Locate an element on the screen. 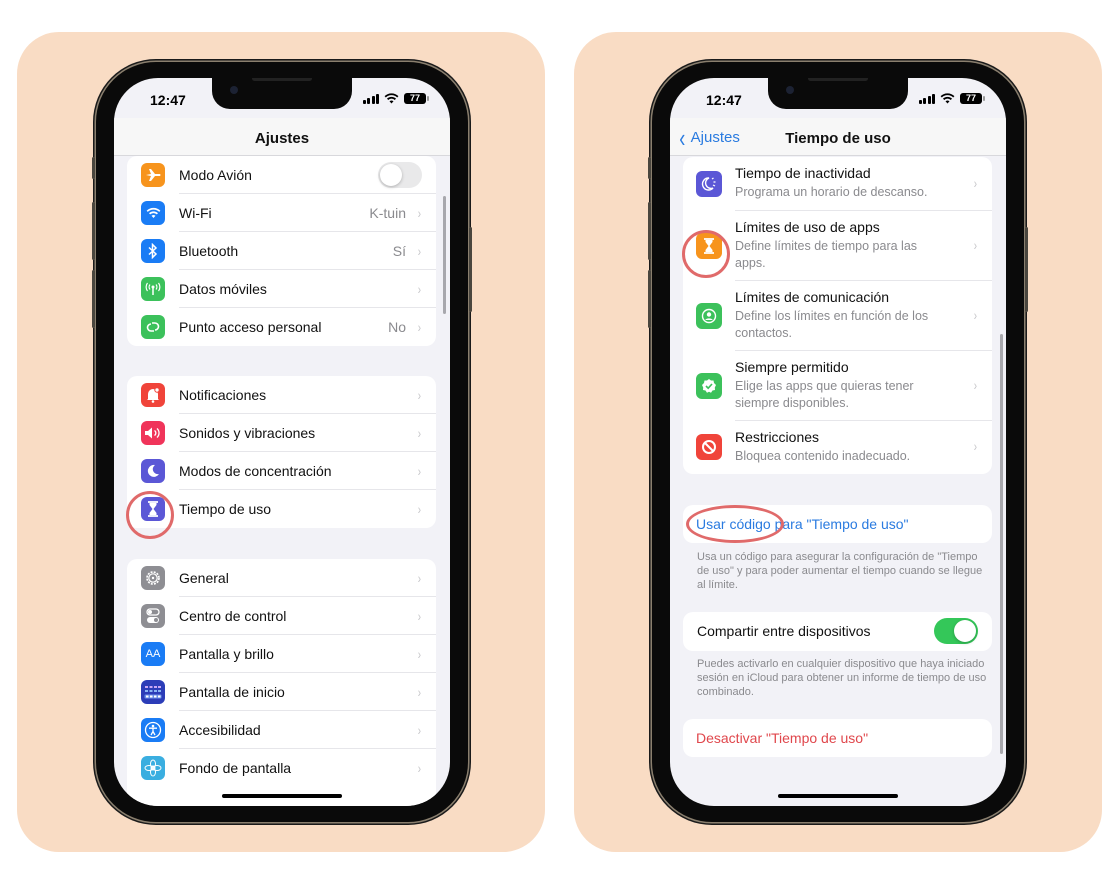 The width and height of the screenshot is (1118, 883). navbar: ‹ Ajustes Tiempo de uso is located at coordinates (838, 137).